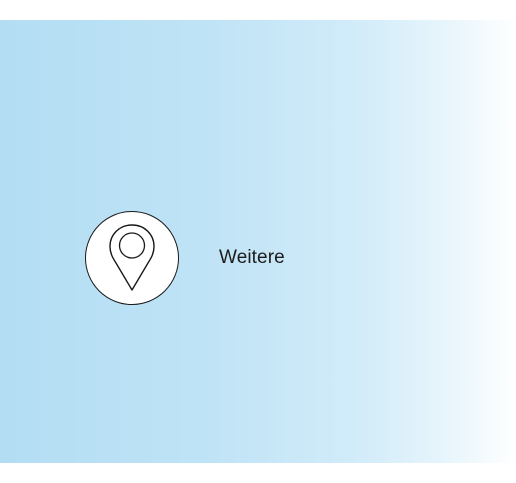  I want to click on location-icon-circle, so click(132, 258).